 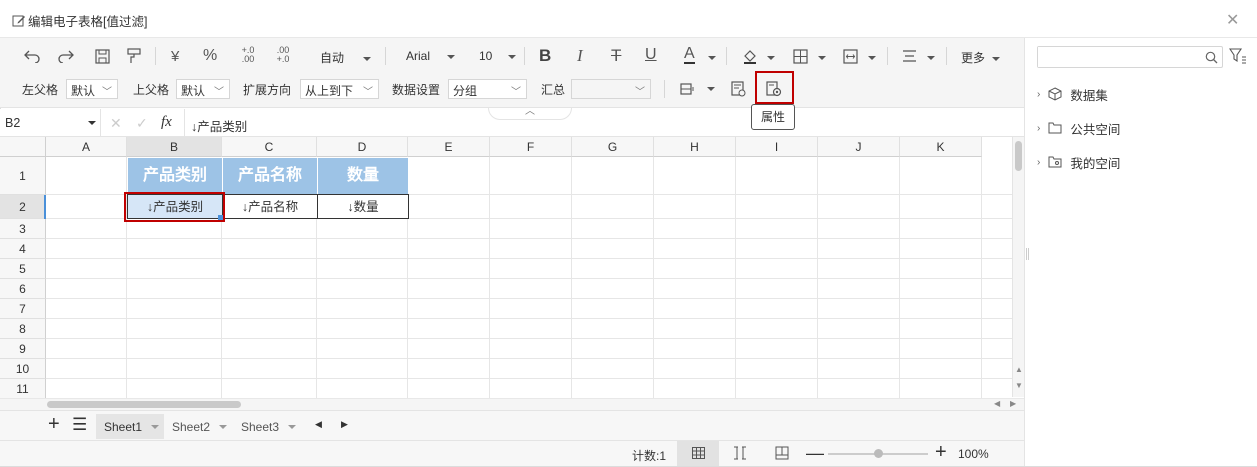 What do you see at coordinates (497, 56) in the screenshot?
I see `font-size-select: 10` at bounding box center [497, 56].